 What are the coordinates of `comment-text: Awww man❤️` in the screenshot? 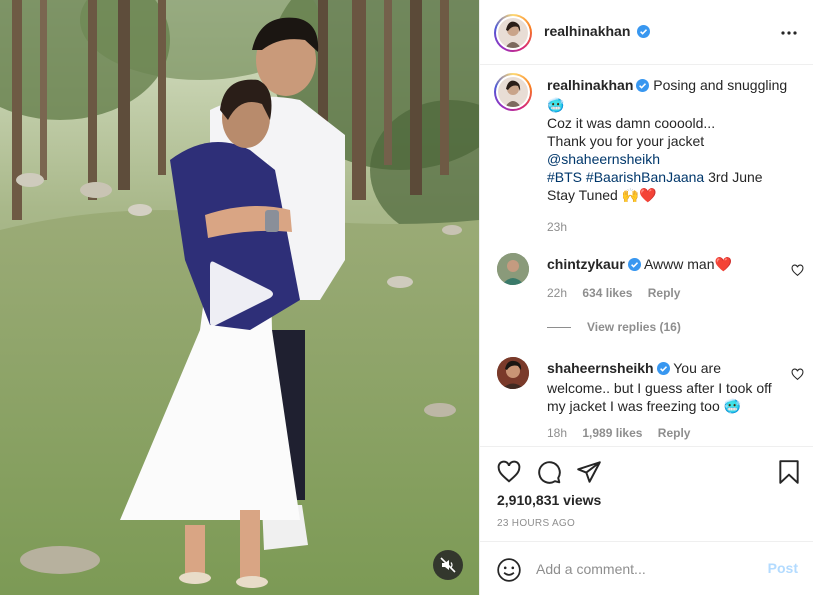 It's located at (687, 264).